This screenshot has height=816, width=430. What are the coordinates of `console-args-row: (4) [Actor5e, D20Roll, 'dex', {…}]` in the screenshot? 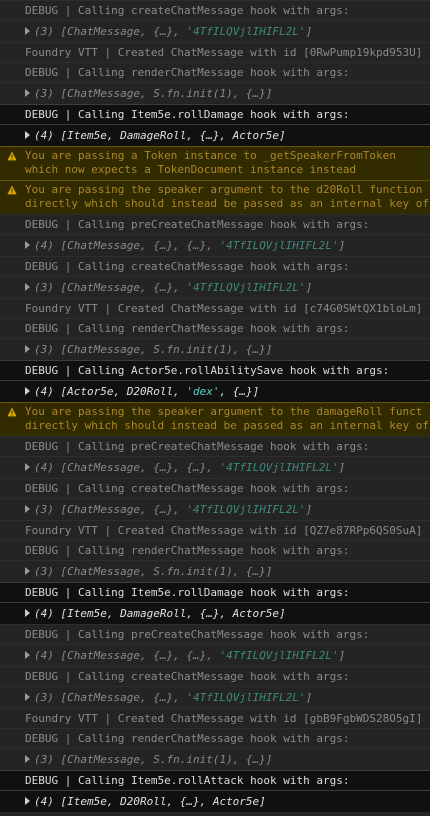 It's located at (215, 391).